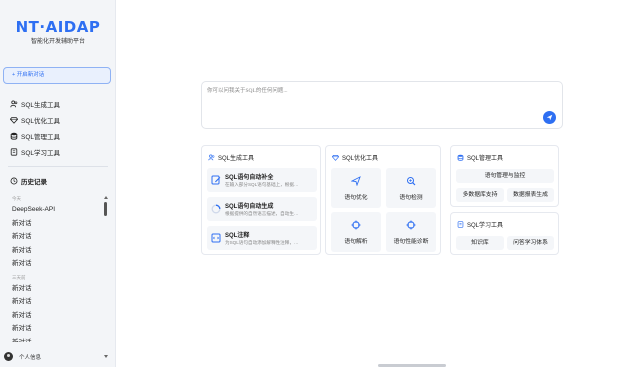 This screenshot has width=640, height=367. I want to click on sidebar-item-sql-optimize: SQL优化工具, so click(60, 120).